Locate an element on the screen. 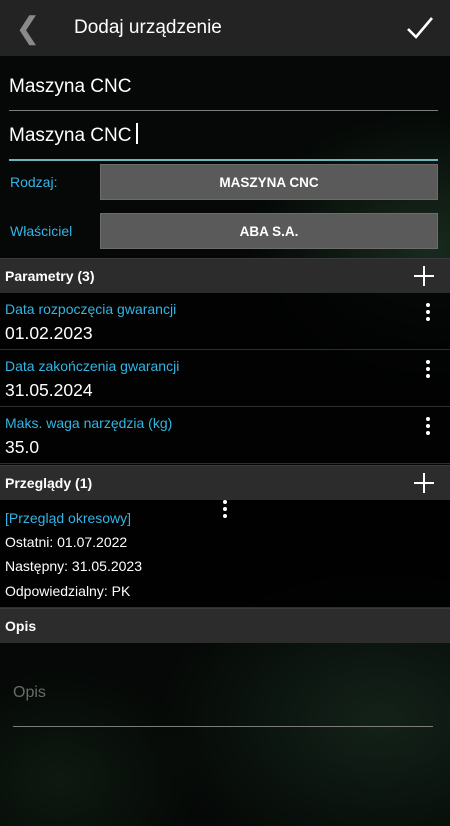 Image resolution: width=450 pixels, height=826 pixels. parameter-item: Data zakończenia gwarancji 31.05.2024 is located at coordinates (225, 378).